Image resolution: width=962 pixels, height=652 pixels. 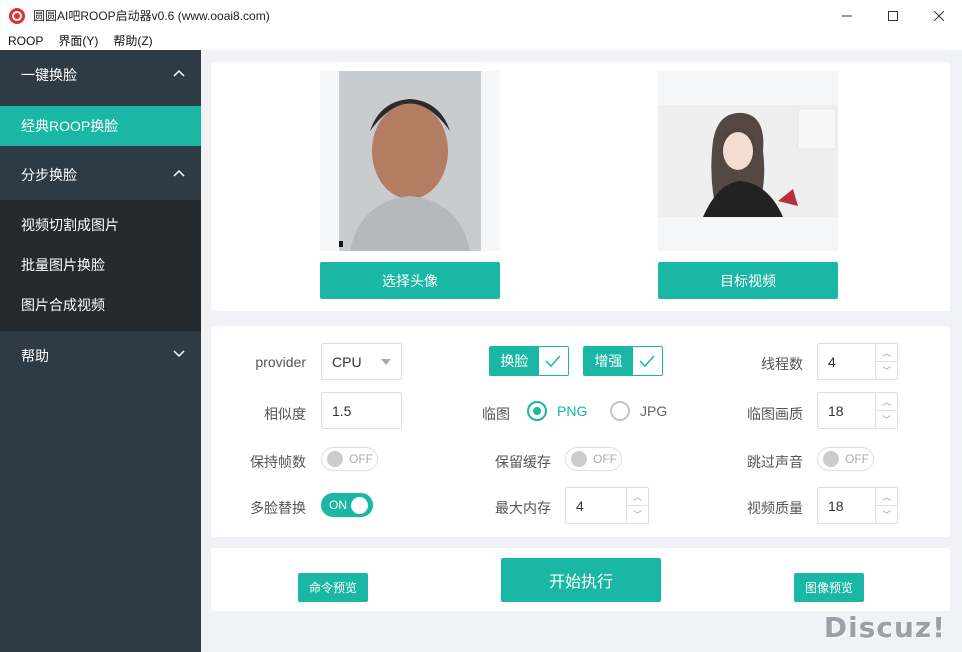 I want to click on start-button: 开始执行, so click(x=581, y=580).